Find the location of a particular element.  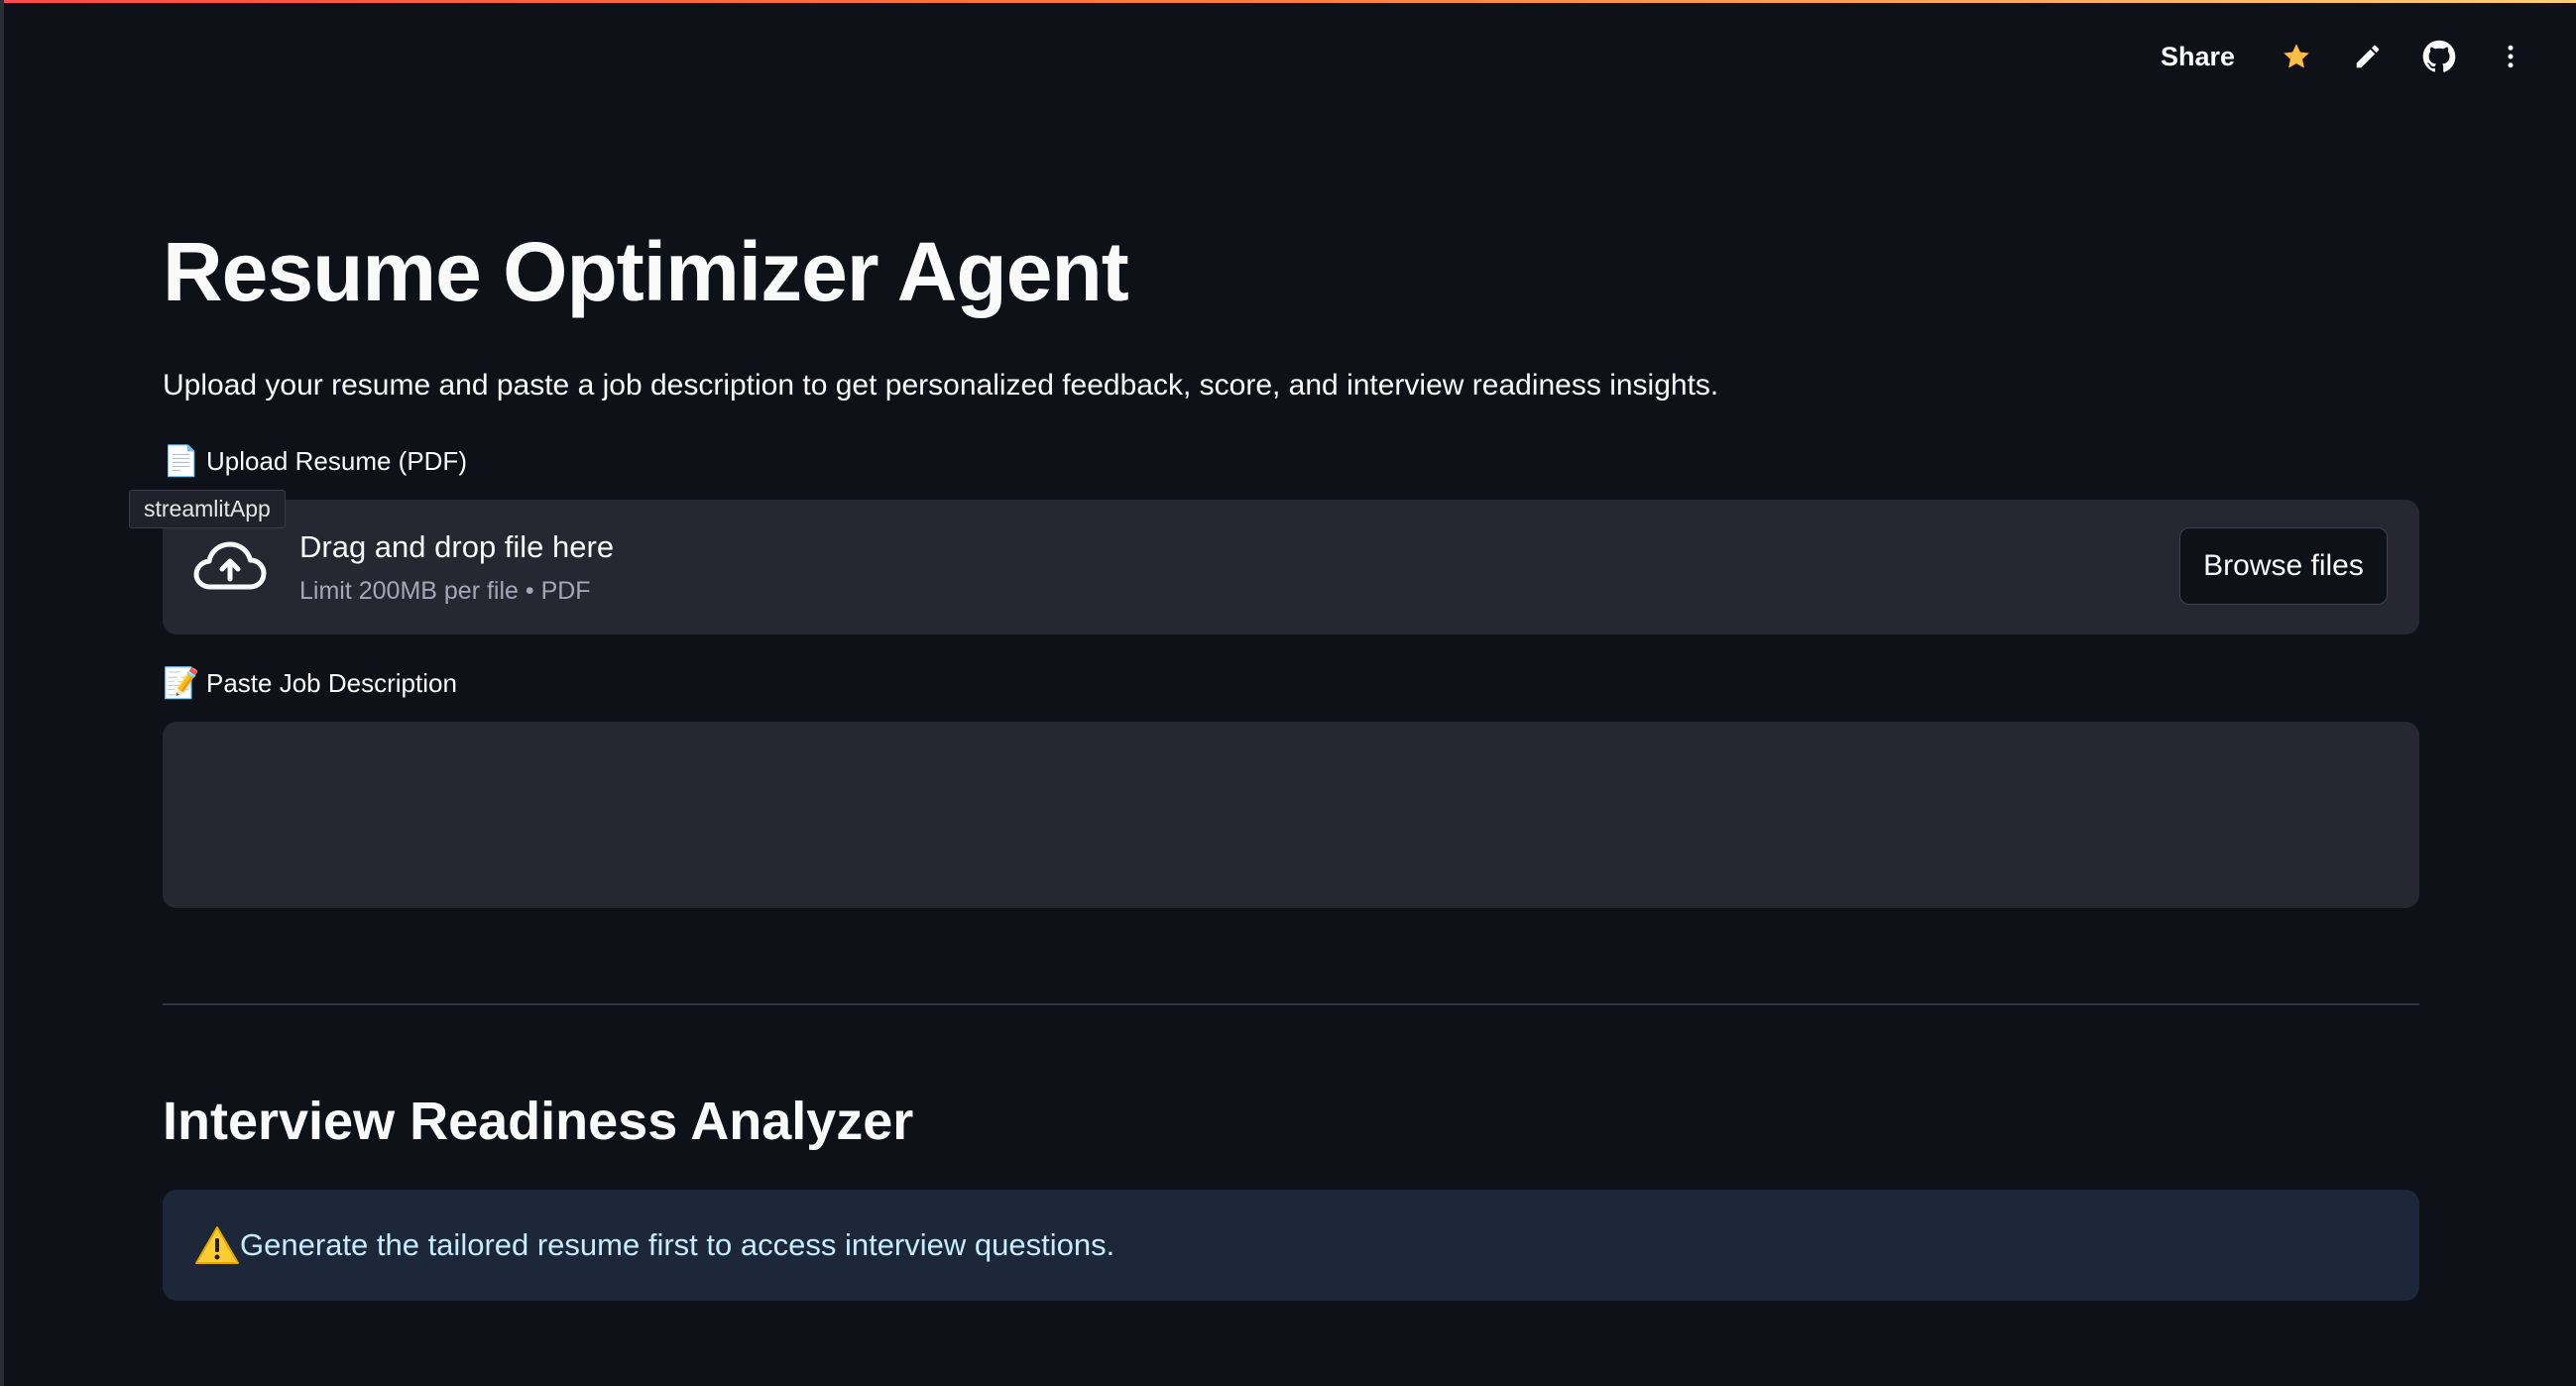

upload-resume-label: 📄 Upload Resume (PDF) is located at coordinates (315, 461).